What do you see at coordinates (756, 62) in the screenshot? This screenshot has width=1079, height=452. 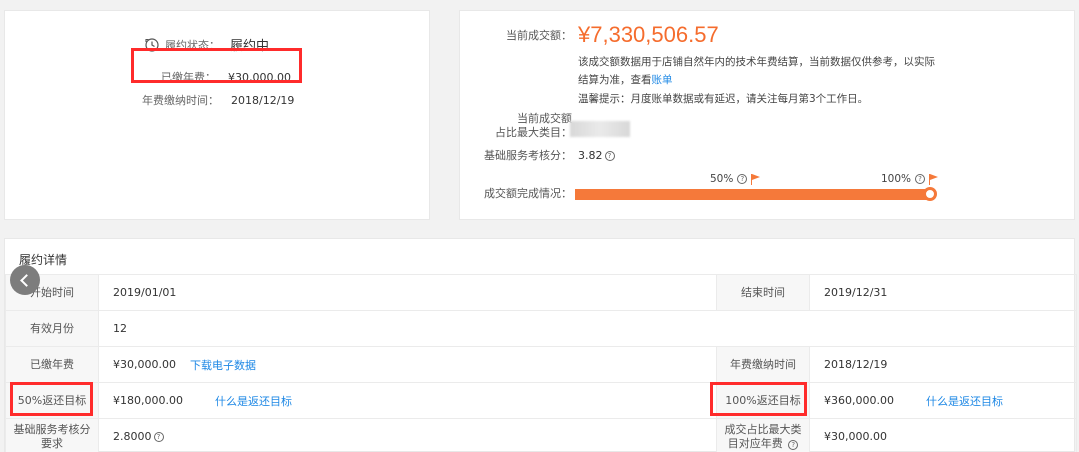 I see `amount-note-1: 该成交额数据用于店铺自然年内的技术年费结算，当前数据仅供参考，以实际` at bounding box center [756, 62].